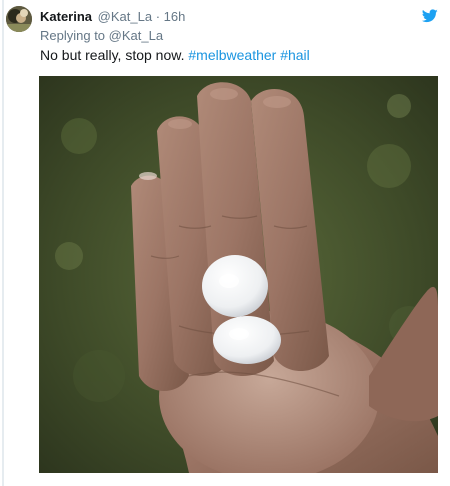 This screenshot has width=450, height=486. Describe the element at coordinates (125, 16) in the screenshot. I see `user-handle: @Kat_La` at that location.